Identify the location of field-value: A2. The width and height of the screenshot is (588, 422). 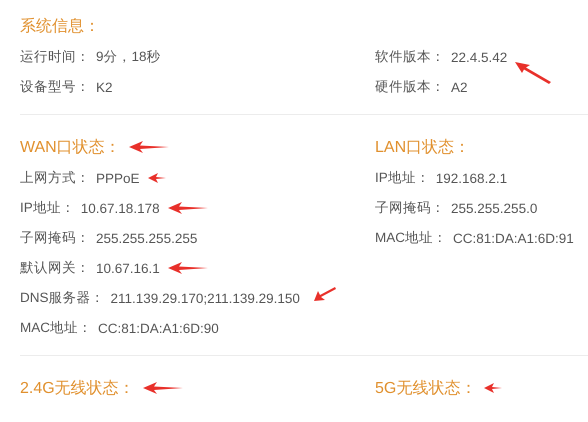
(459, 87).